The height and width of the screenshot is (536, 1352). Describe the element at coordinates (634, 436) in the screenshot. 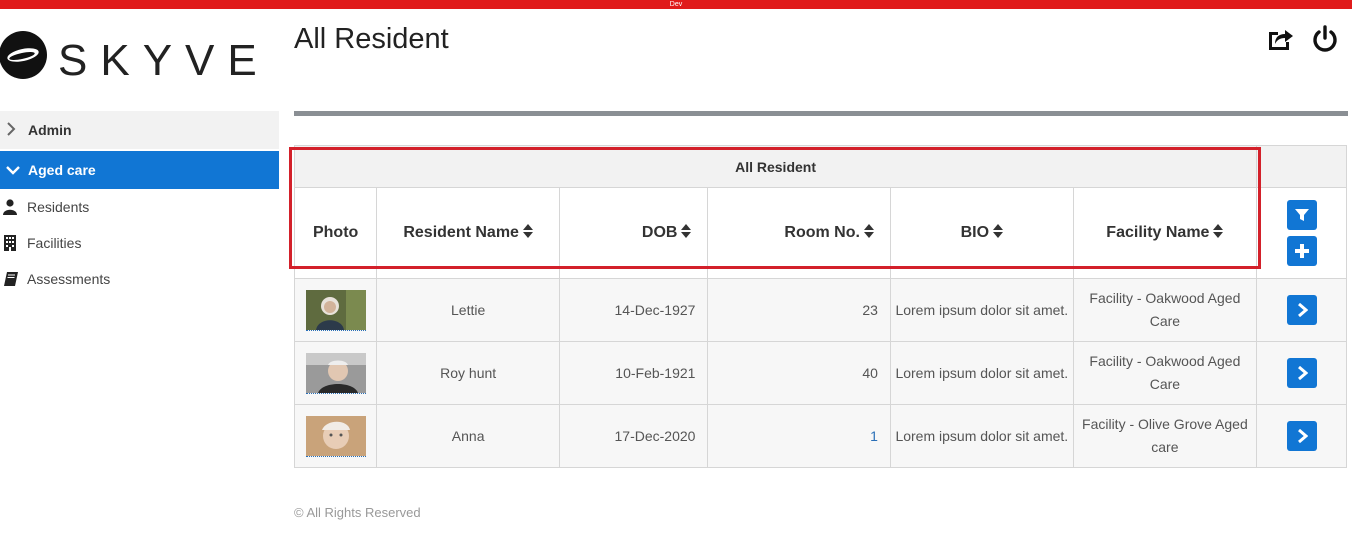

I see `dob-cell: 17-Dec-2020` at that location.